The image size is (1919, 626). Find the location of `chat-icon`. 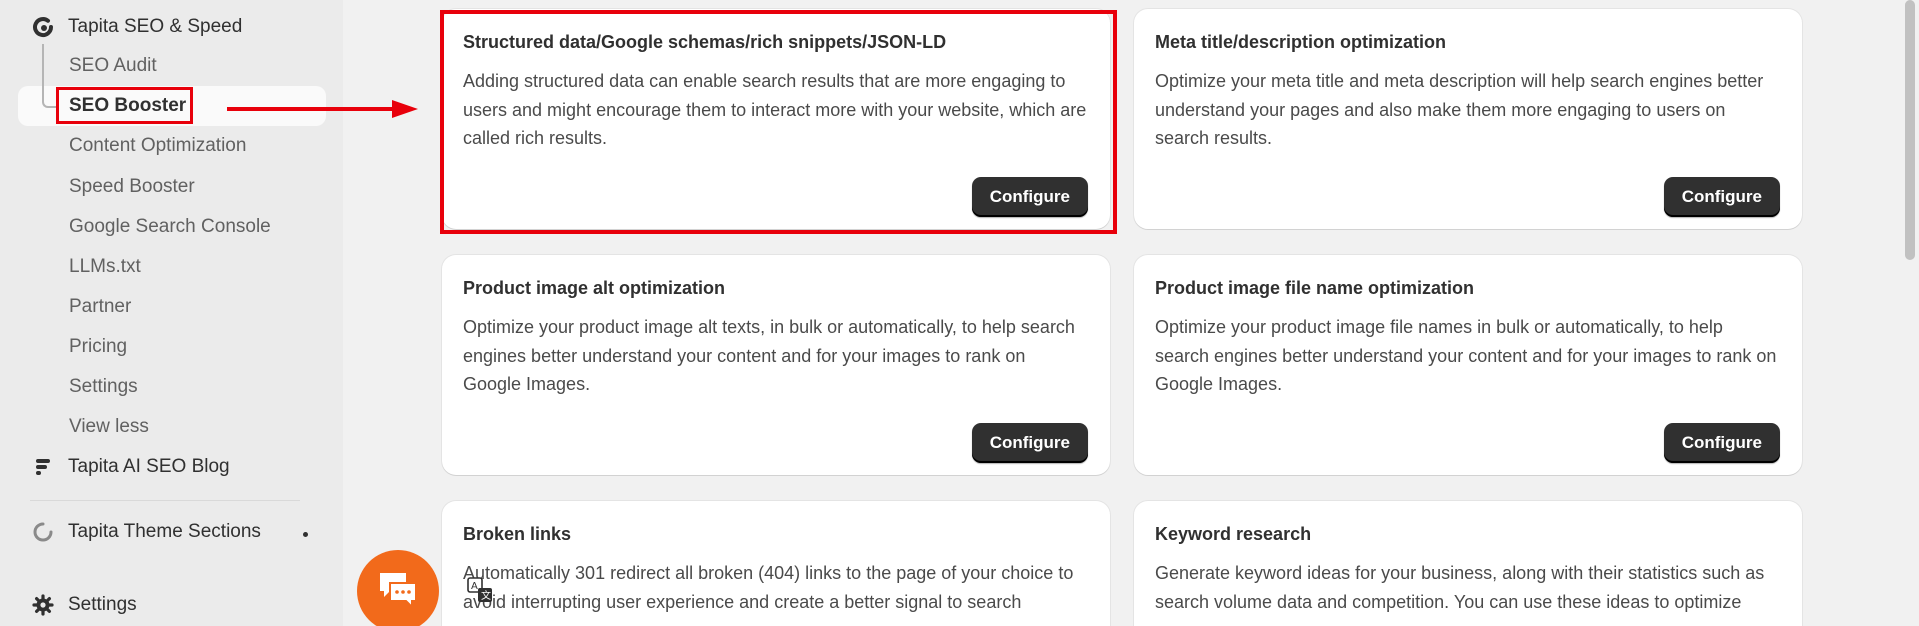

chat-icon is located at coordinates (398, 591).